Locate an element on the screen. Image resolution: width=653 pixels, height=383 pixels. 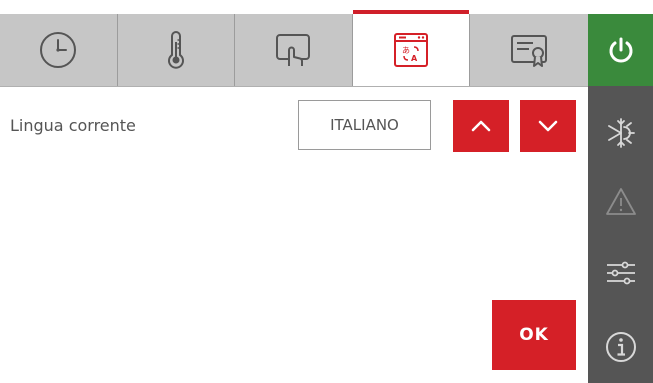
settings-button is located at coordinates (620, 273).